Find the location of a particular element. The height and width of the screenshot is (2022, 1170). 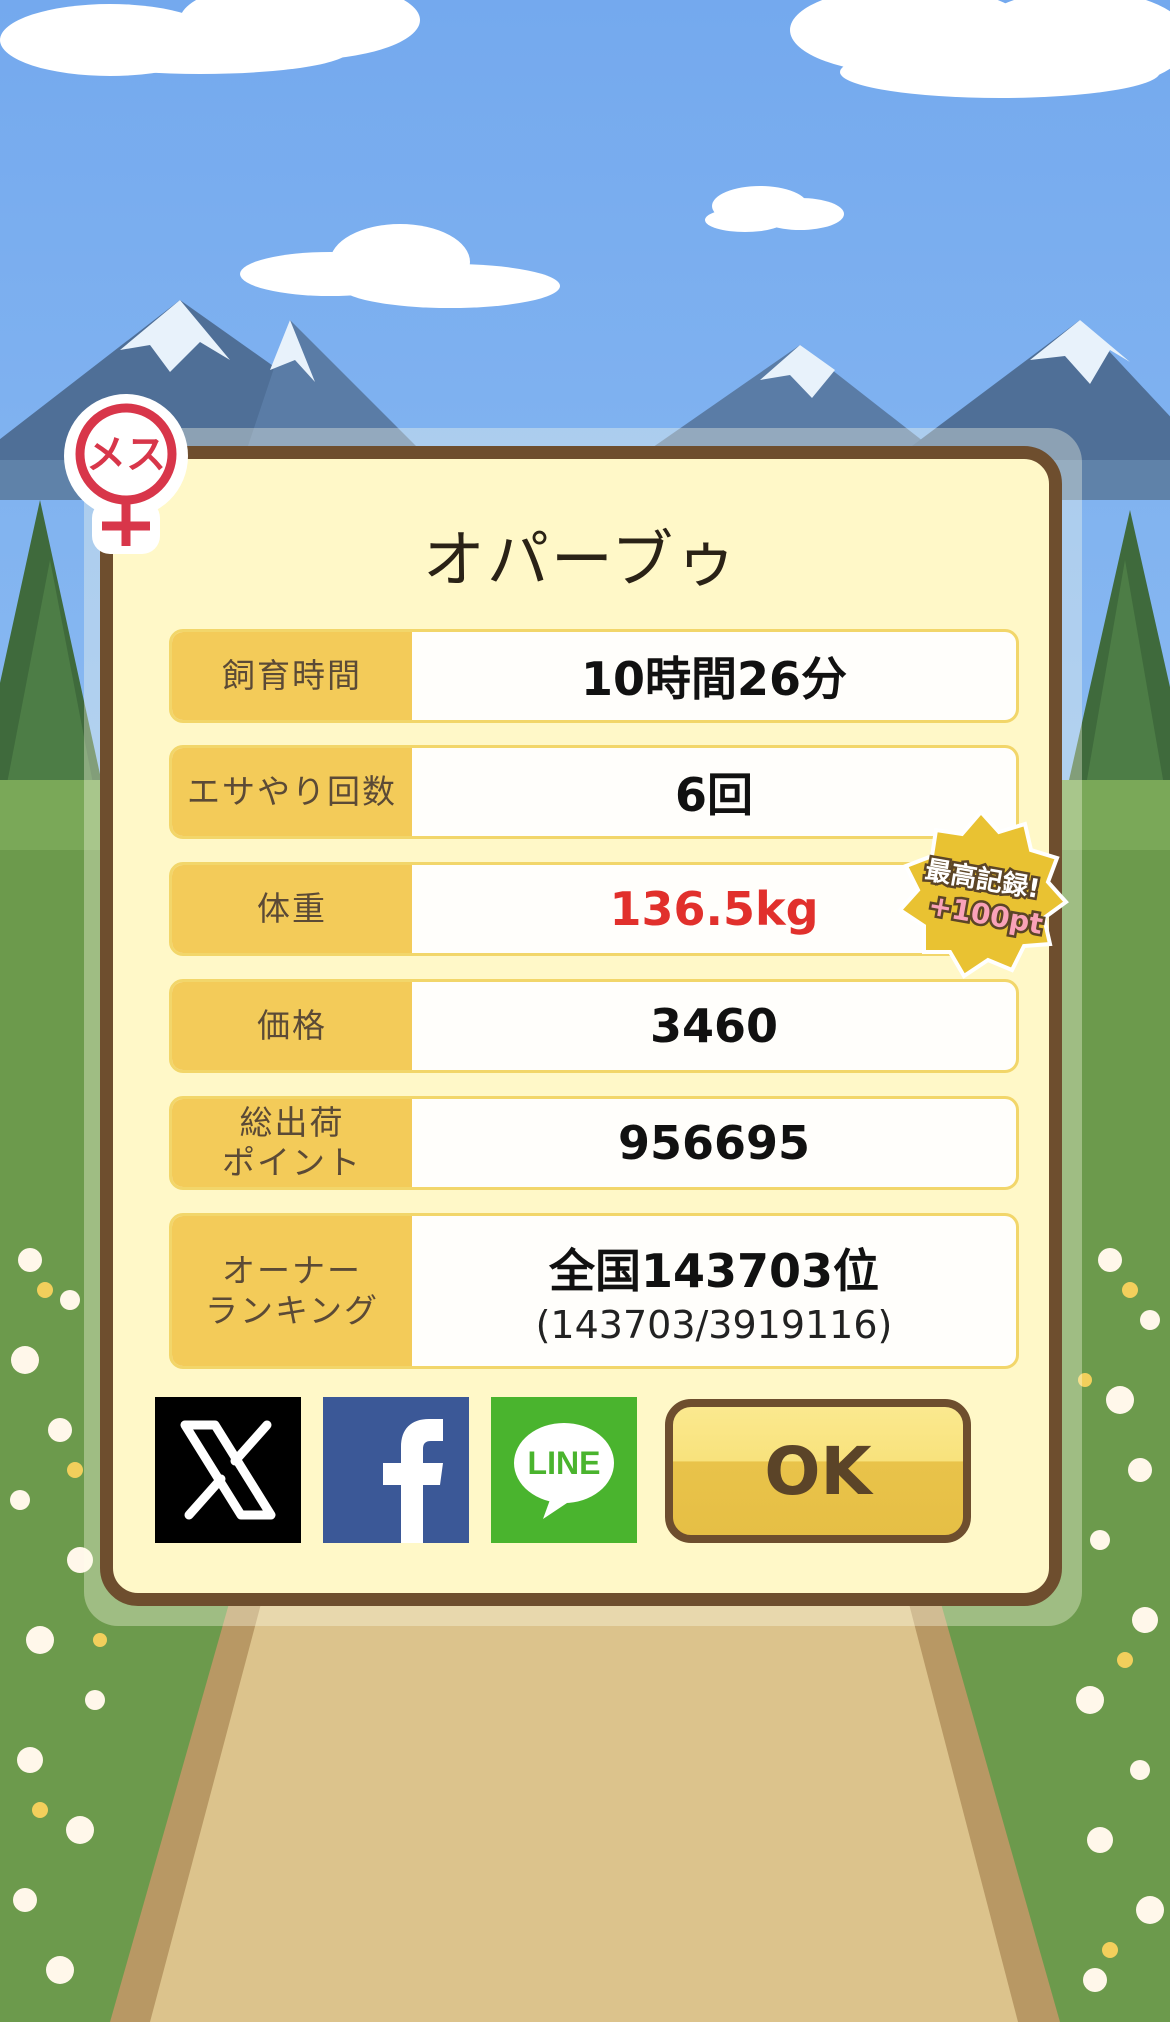

share-x-button is located at coordinates (228, 1470).